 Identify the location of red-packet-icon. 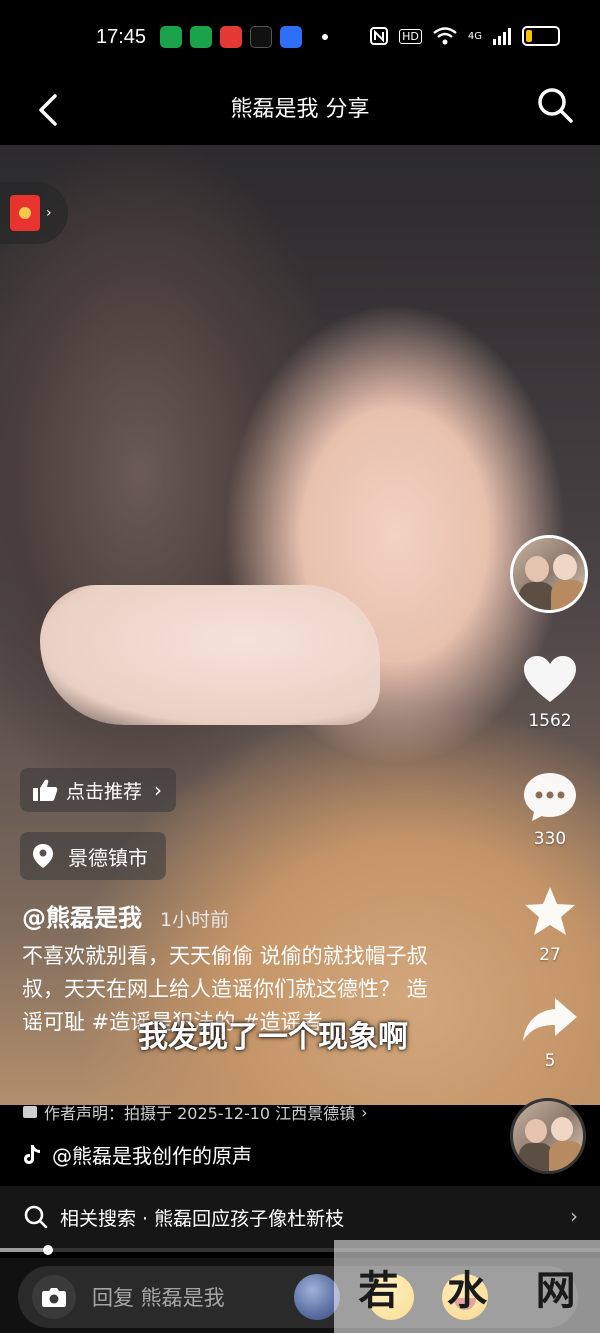
(25, 213).